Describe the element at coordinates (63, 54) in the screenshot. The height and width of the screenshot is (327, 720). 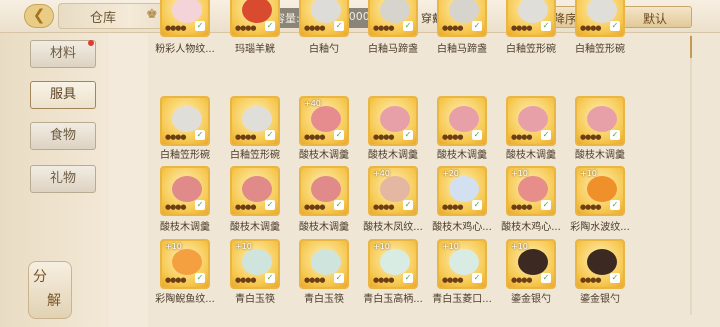
I see `tab-materials: 材料` at that location.